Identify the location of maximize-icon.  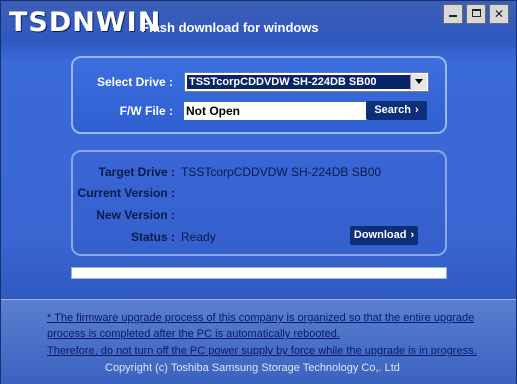
(476, 13).